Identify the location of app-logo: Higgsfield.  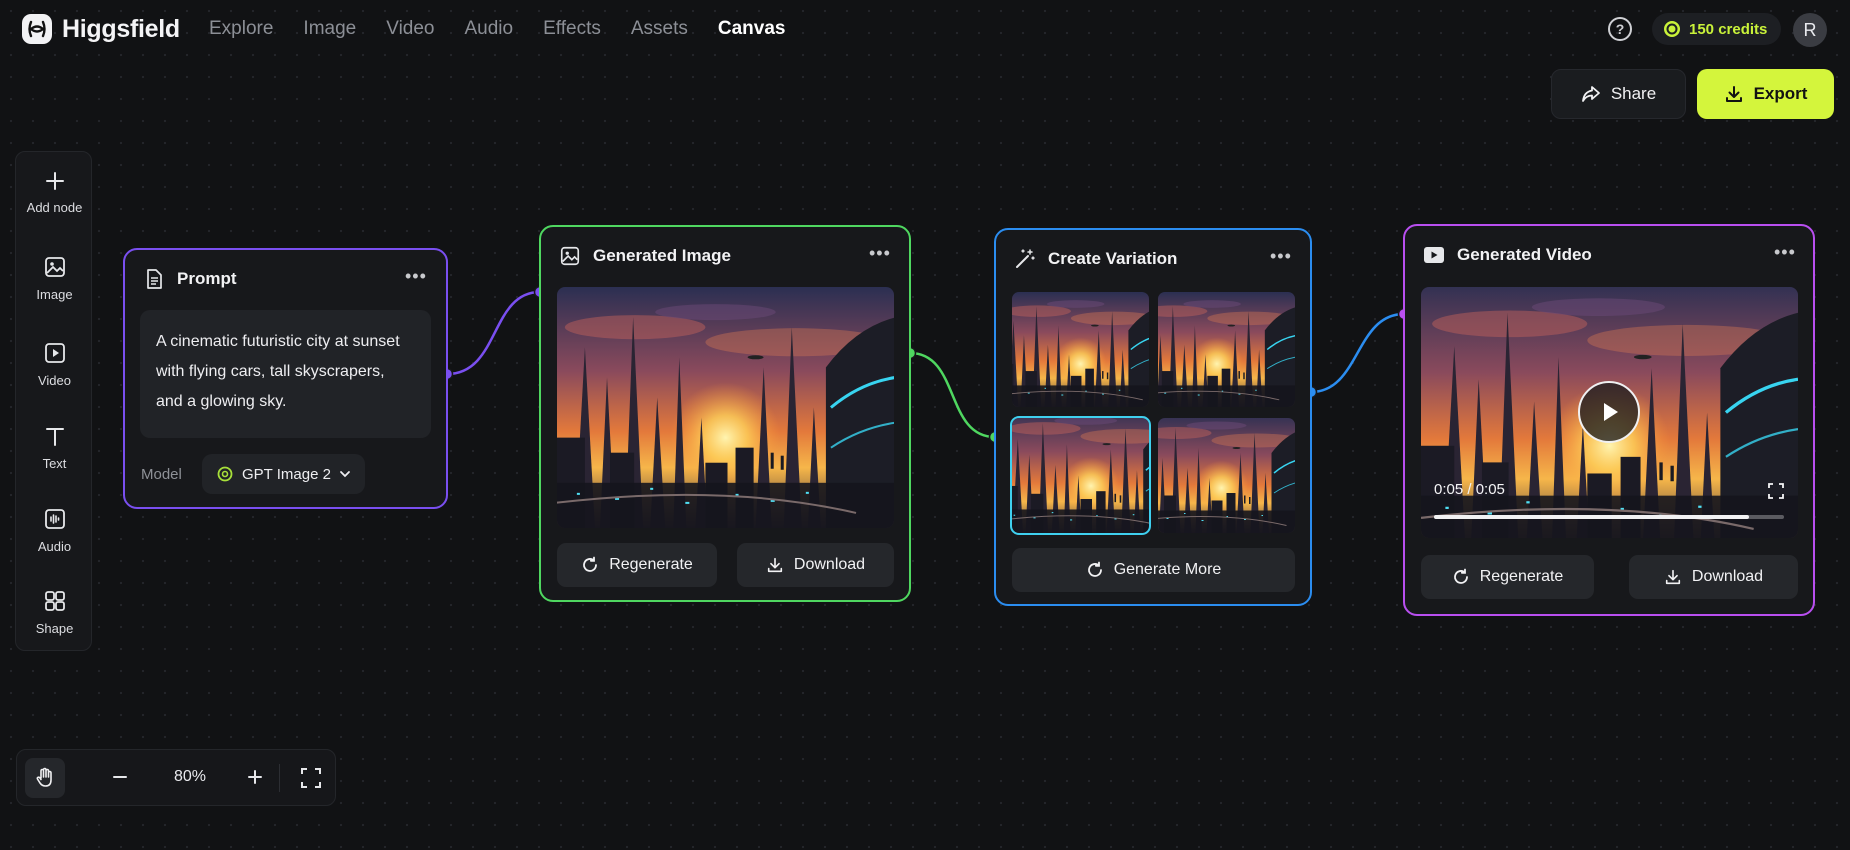
(101, 29).